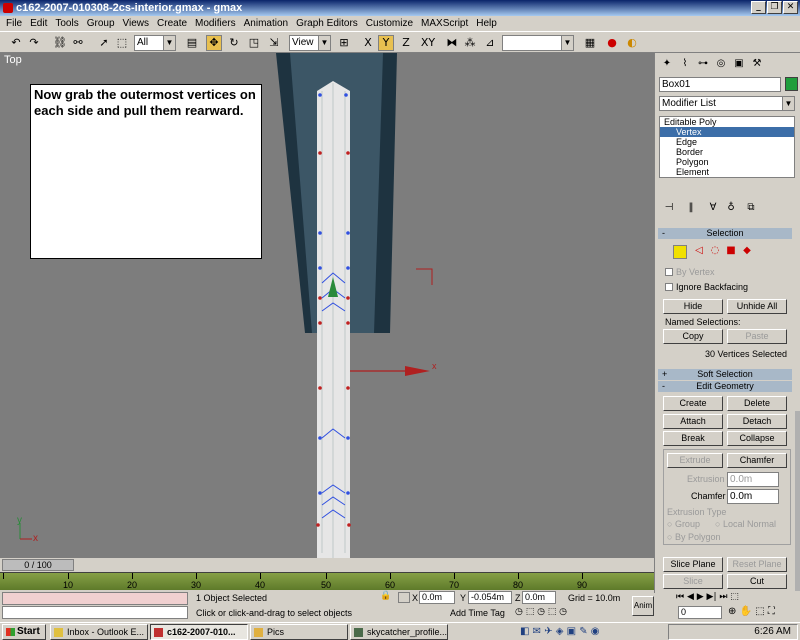 This screenshot has width=800, height=640. Describe the element at coordinates (13, 60) in the screenshot. I see `viewport-label: Top` at that location.